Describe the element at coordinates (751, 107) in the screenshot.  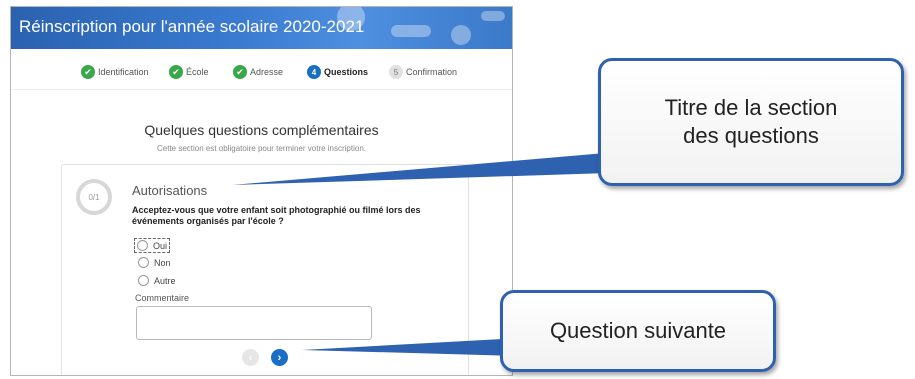
I see `callout-text-line1: Titre de la section` at that location.